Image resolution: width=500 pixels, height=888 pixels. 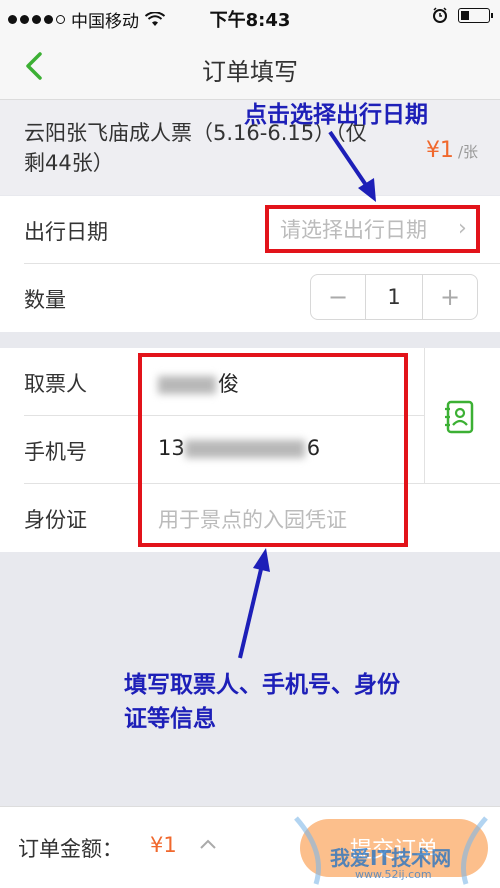 I want to click on status-time: 下午8:43, so click(x=250, y=20).